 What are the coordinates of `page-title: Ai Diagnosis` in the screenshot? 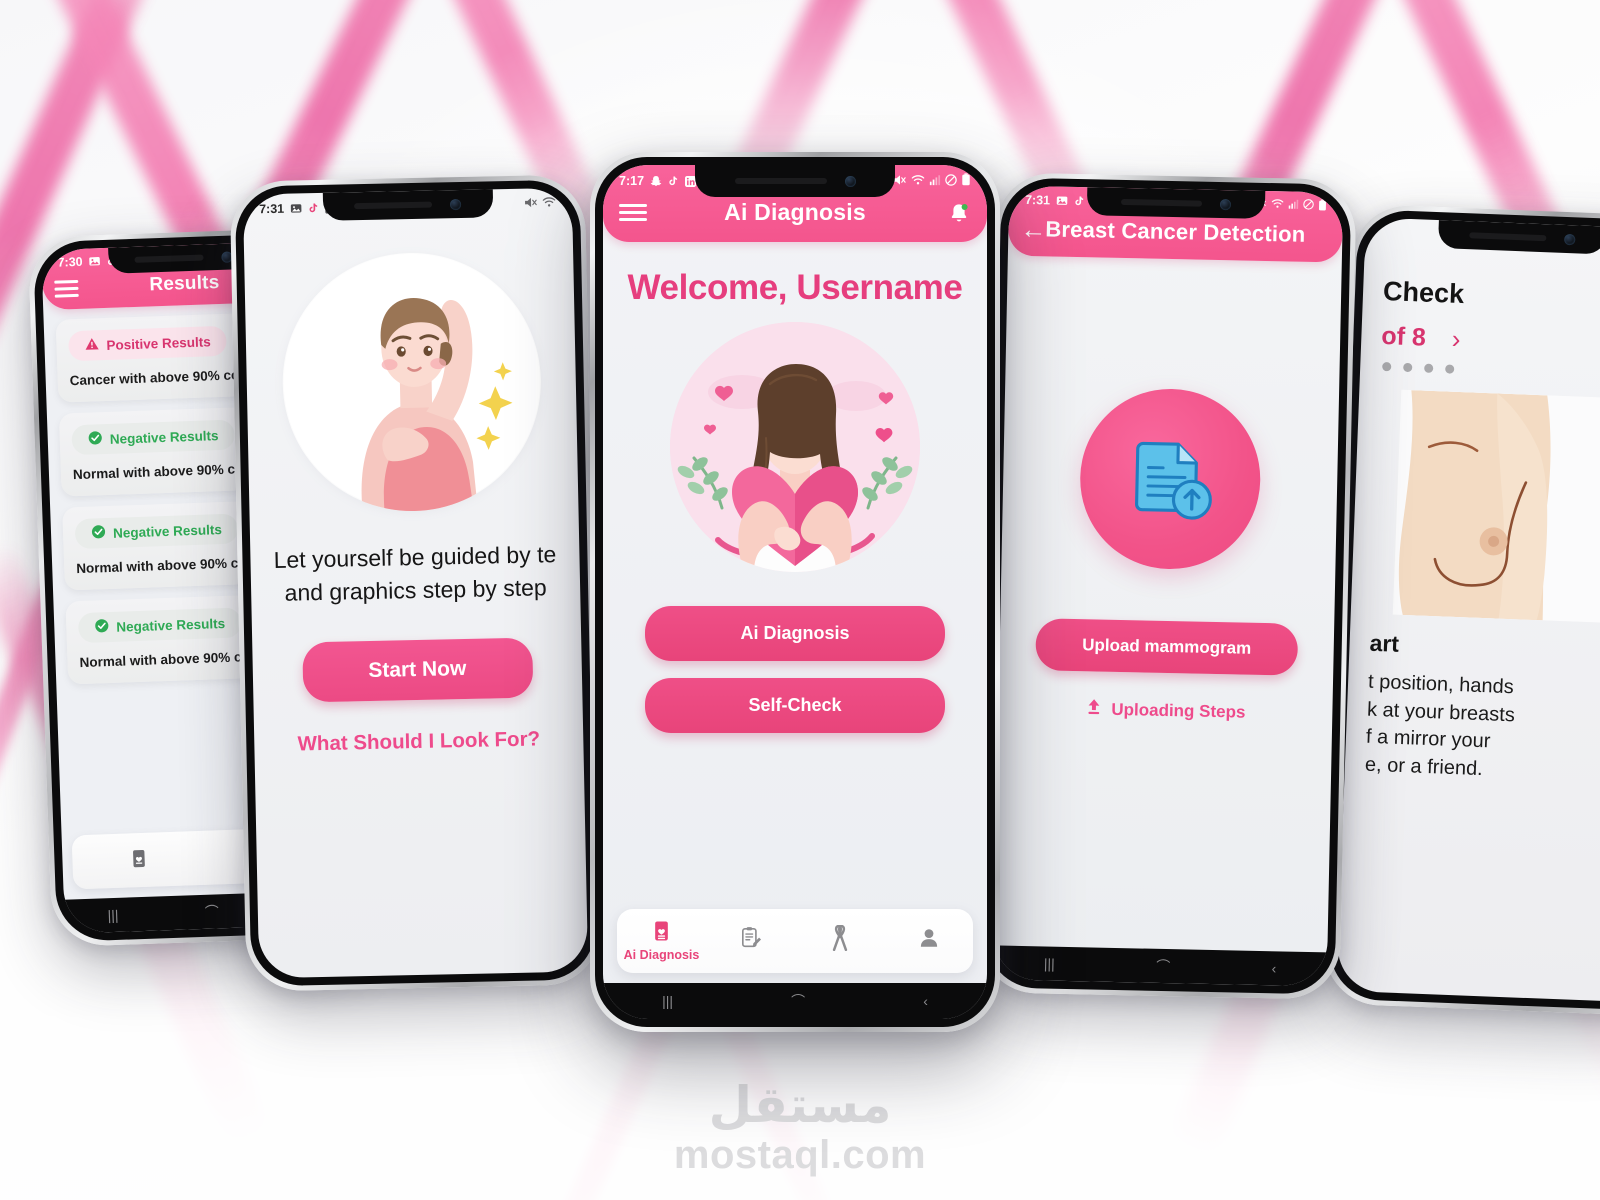 It's located at (795, 212).